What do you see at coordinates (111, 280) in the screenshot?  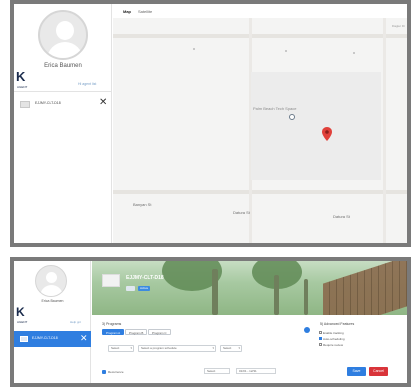 I see `banner-thumbnail-icon` at bounding box center [111, 280].